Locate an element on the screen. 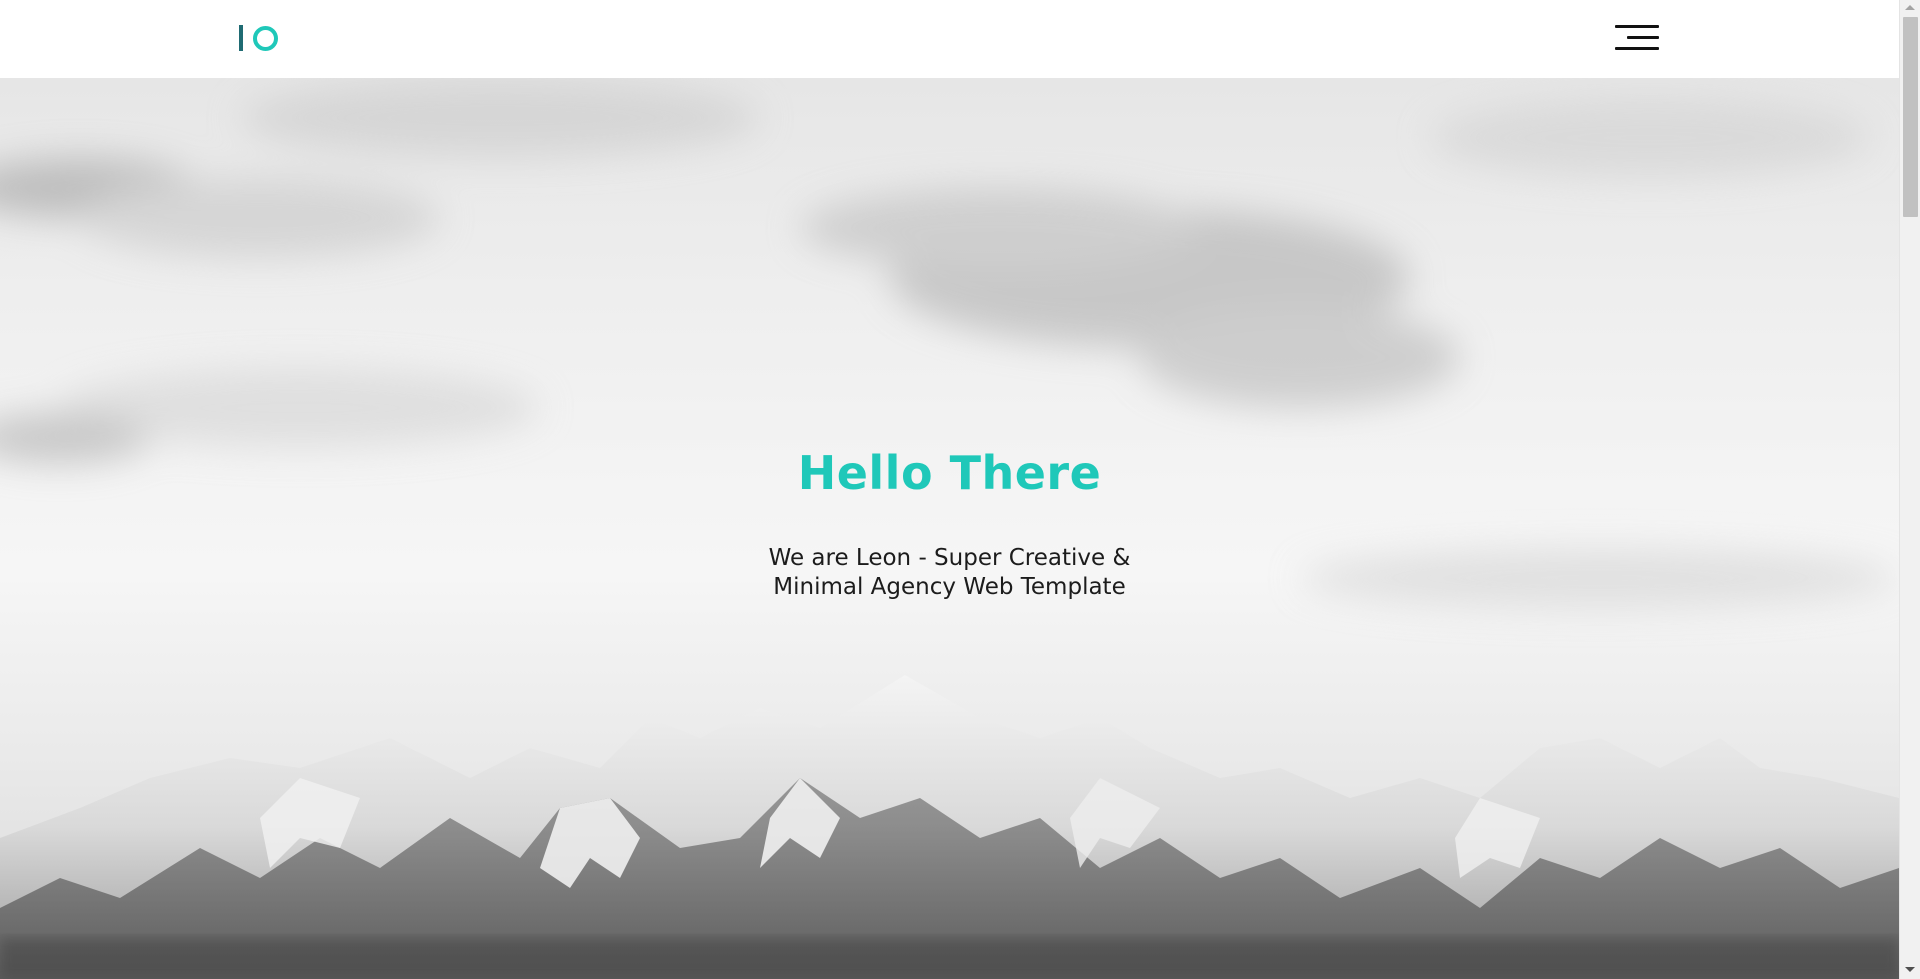 The height and width of the screenshot is (979, 1920). hero-subtitle-line: Minimal Agency Web Template is located at coordinates (949, 587).